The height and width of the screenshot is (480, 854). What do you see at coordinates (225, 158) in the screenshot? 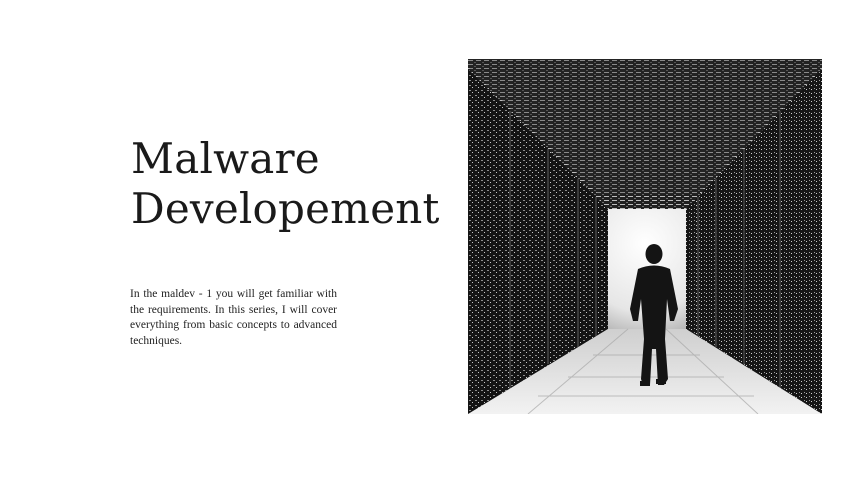
I see `title-line-1: Malware` at bounding box center [225, 158].